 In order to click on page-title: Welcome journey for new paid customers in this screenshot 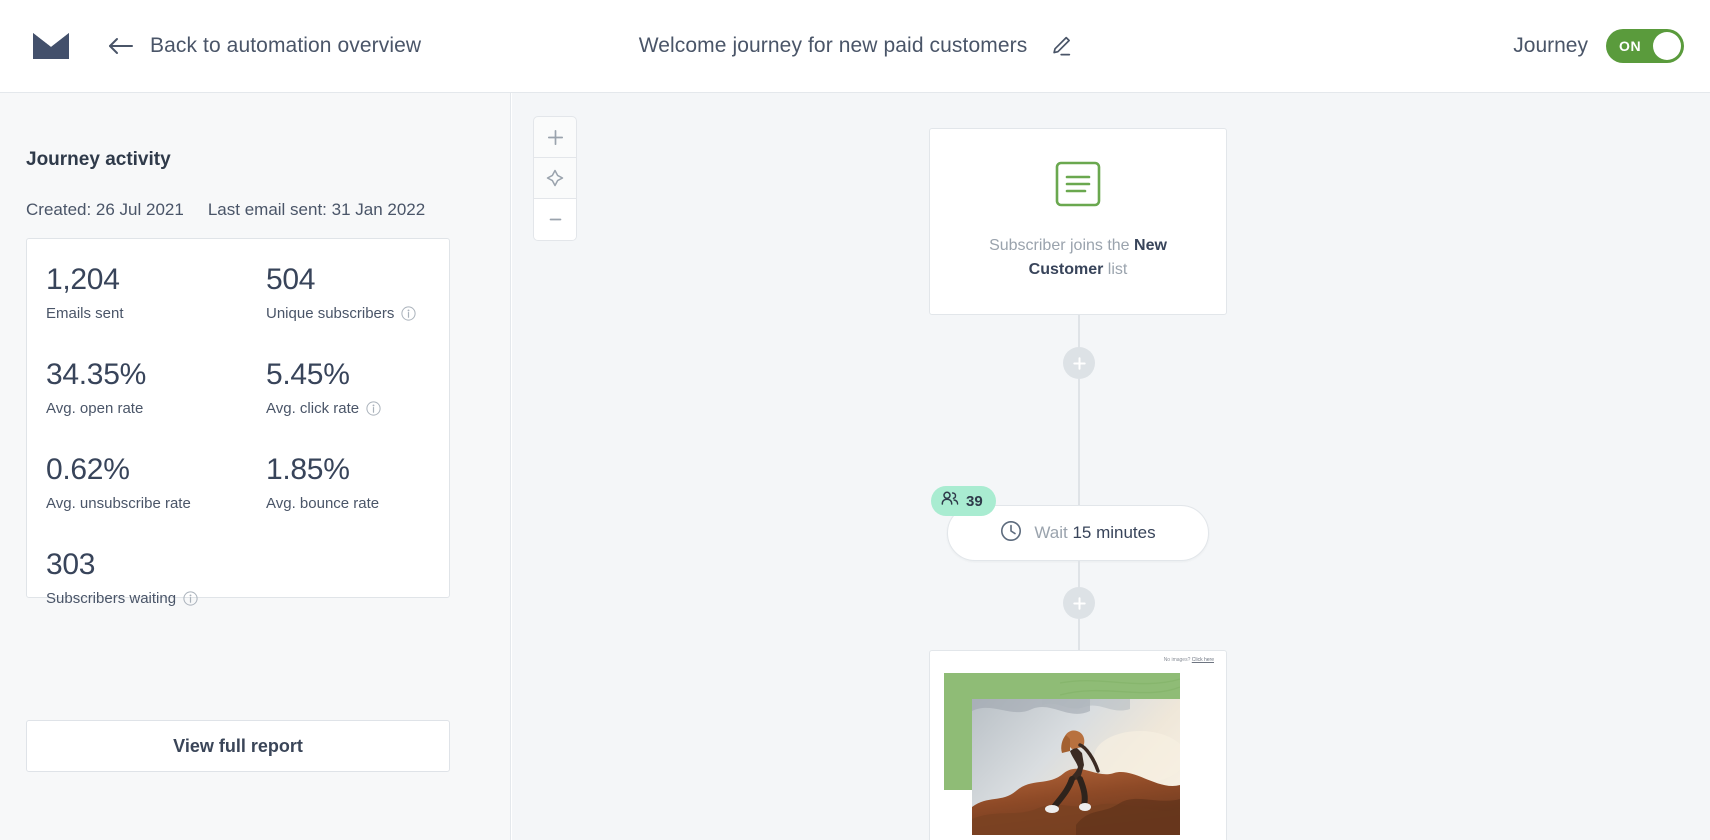, I will do `click(833, 45)`.